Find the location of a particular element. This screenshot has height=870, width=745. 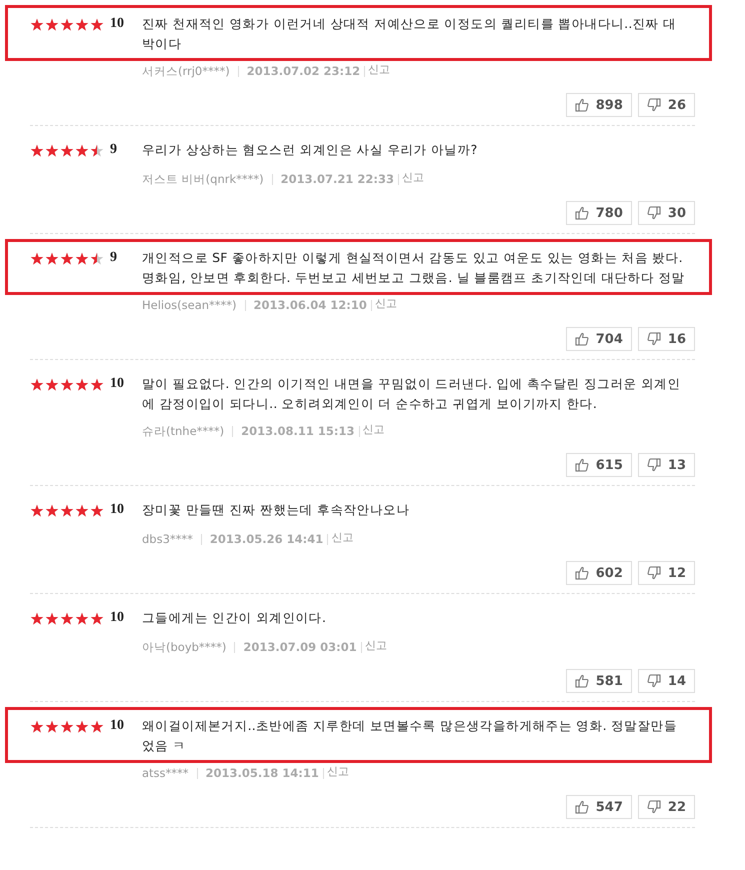

review-date: 2013.06.04 12:10 is located at coordinates (309, 305).